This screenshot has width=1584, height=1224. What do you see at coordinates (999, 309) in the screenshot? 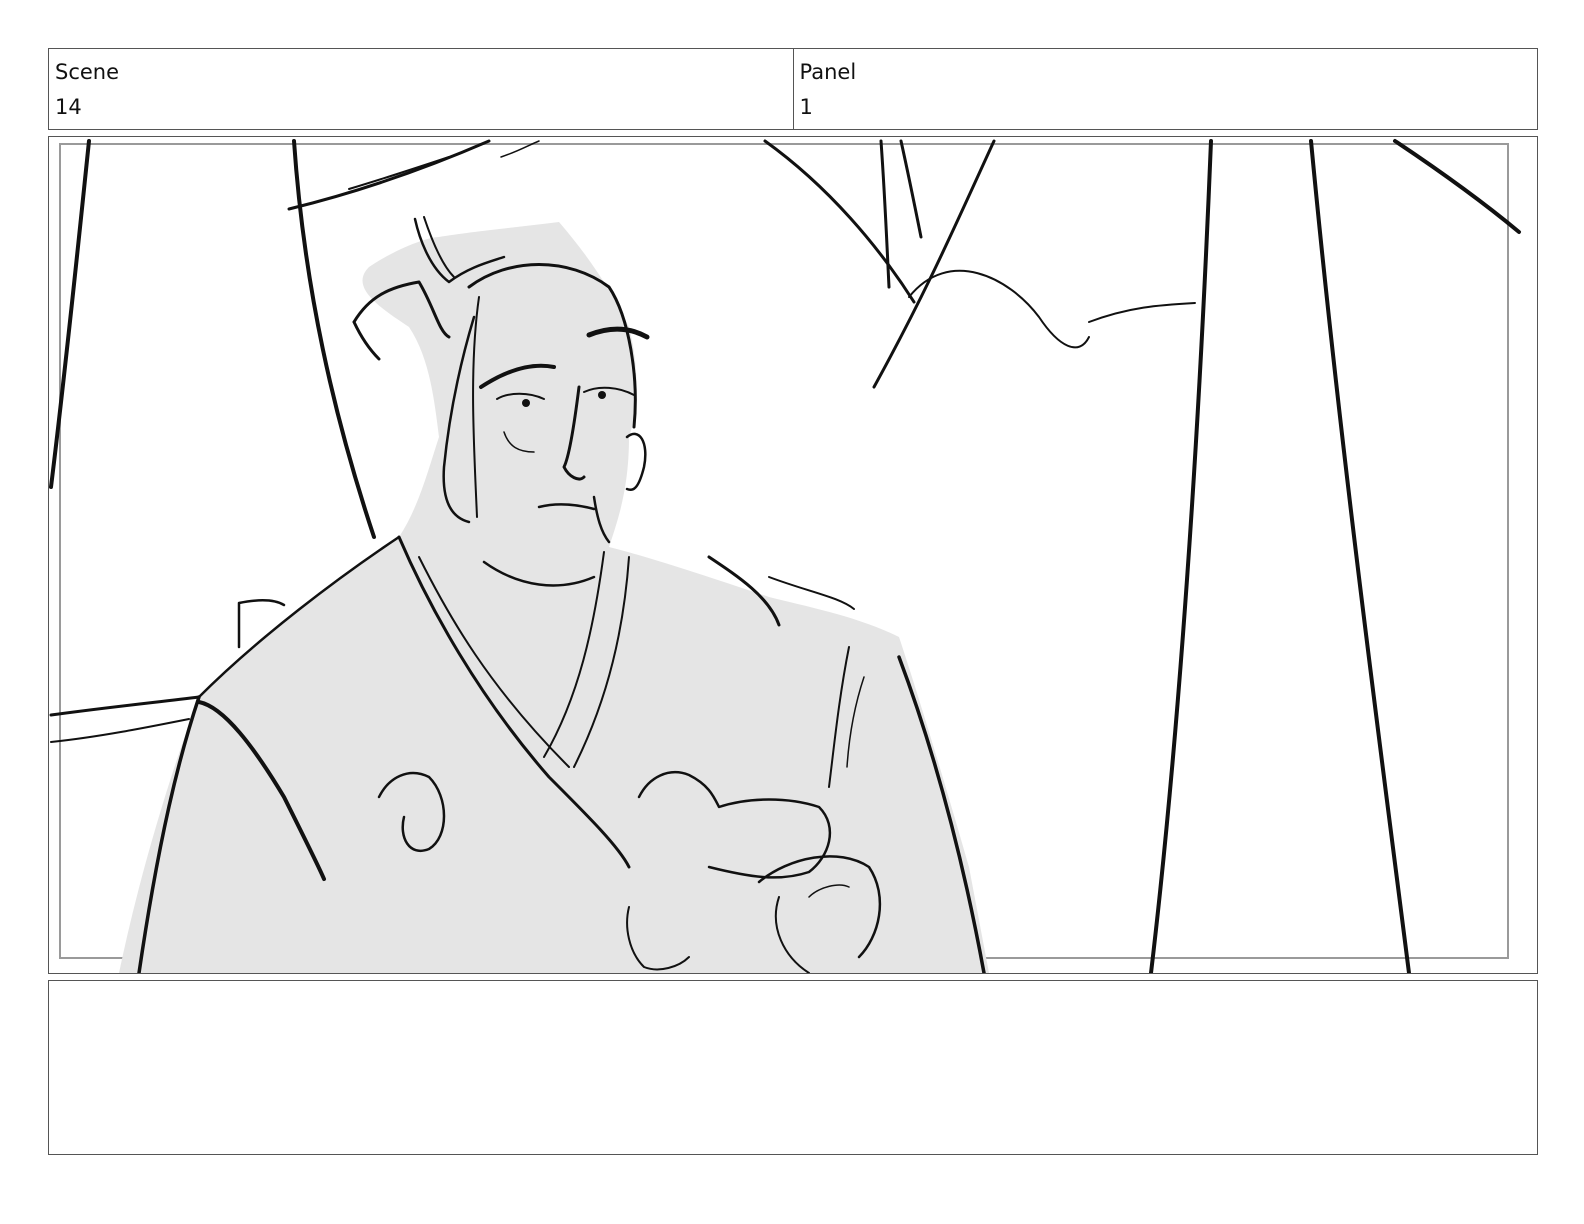
I see `tree-crown-curve` at bounding box center [999, 309].